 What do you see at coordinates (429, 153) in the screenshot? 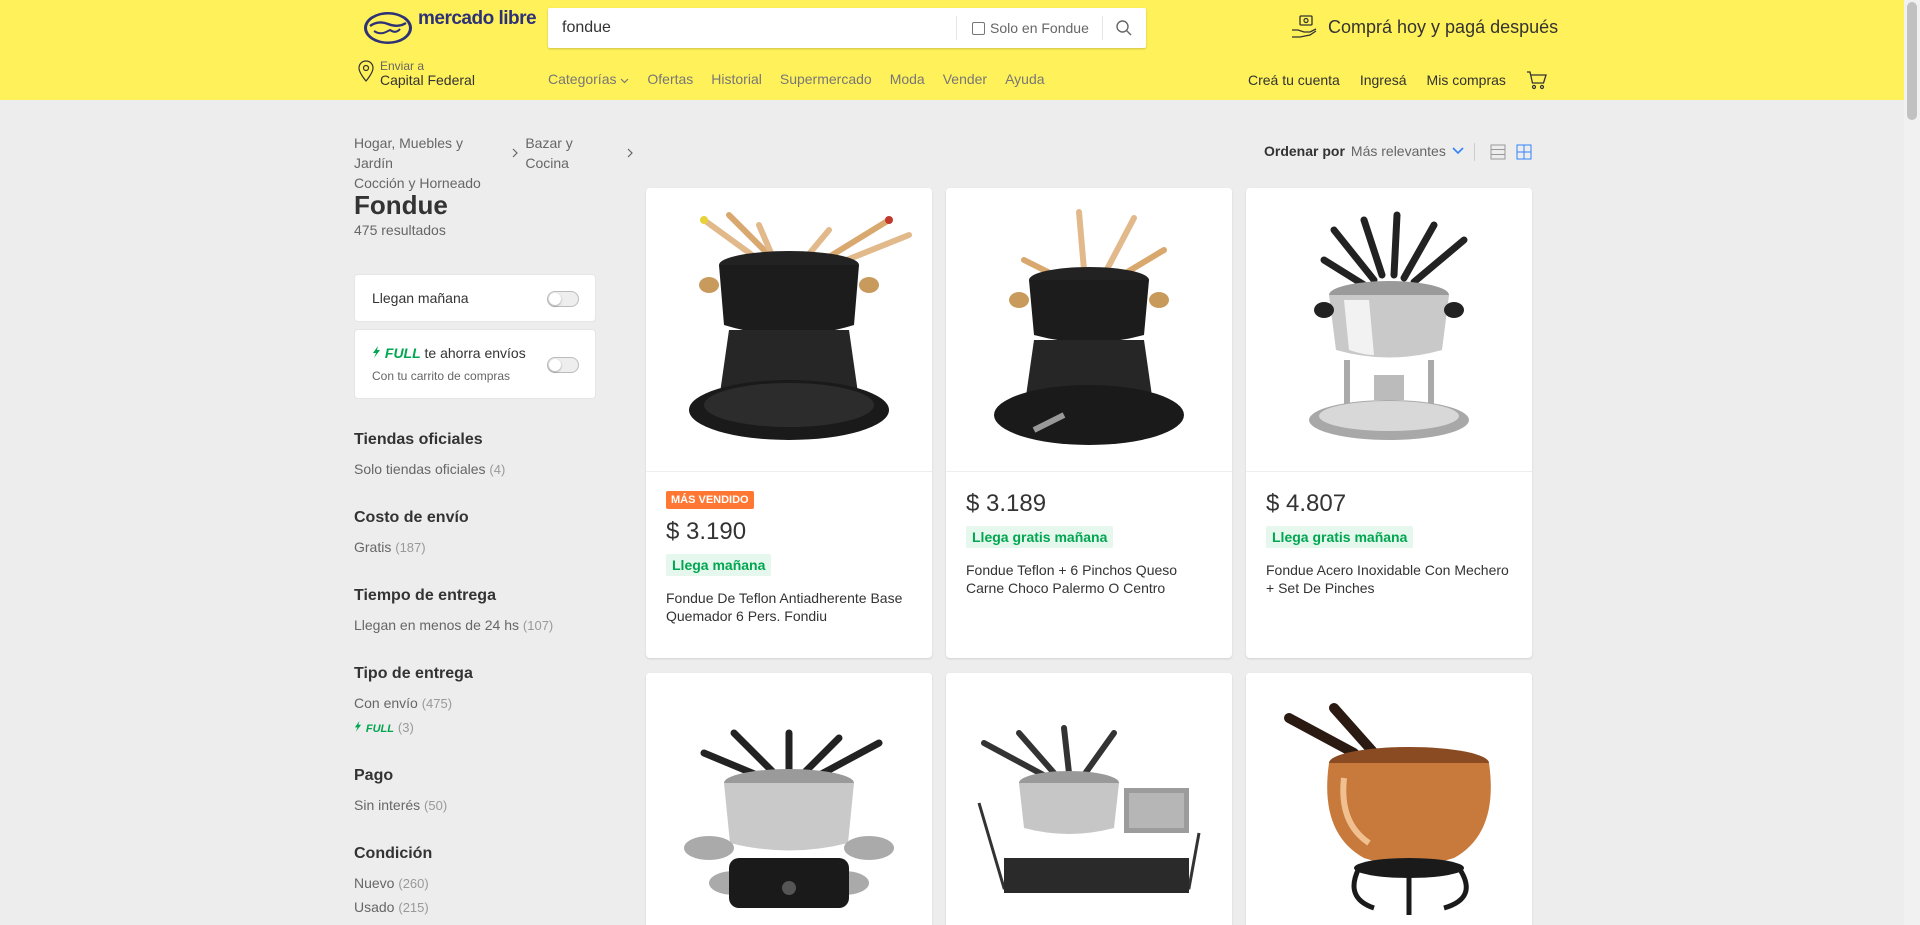
I see `breadcrumb-item: Hogar, Muebles y Jardín` at bounding box center [429, 153].